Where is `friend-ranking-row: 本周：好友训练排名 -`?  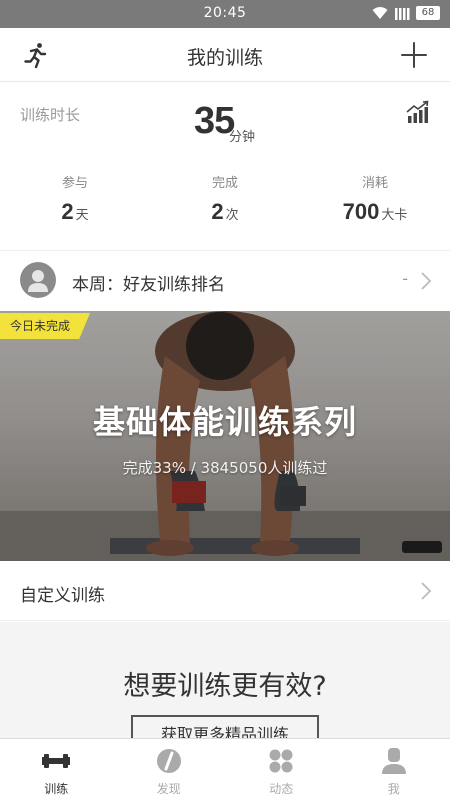
friend-ranking-row: 本周：好友训练排名 - is located at coordinates (225, 280).